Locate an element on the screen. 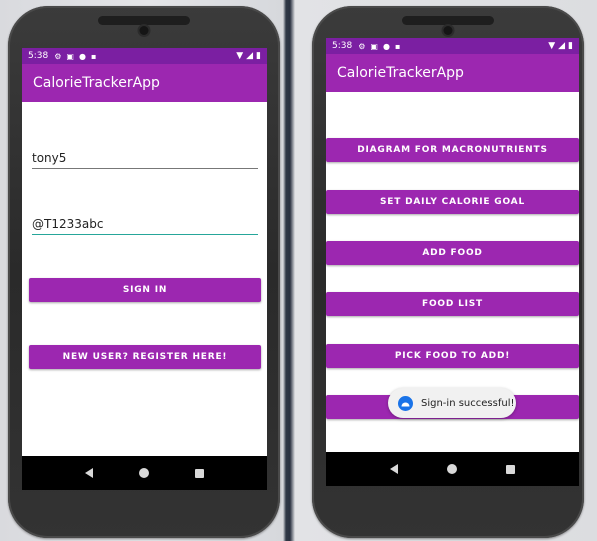 This screenshot has height=541, width=597. toast: Sign-in successful! is located at coordinates (452, 403).